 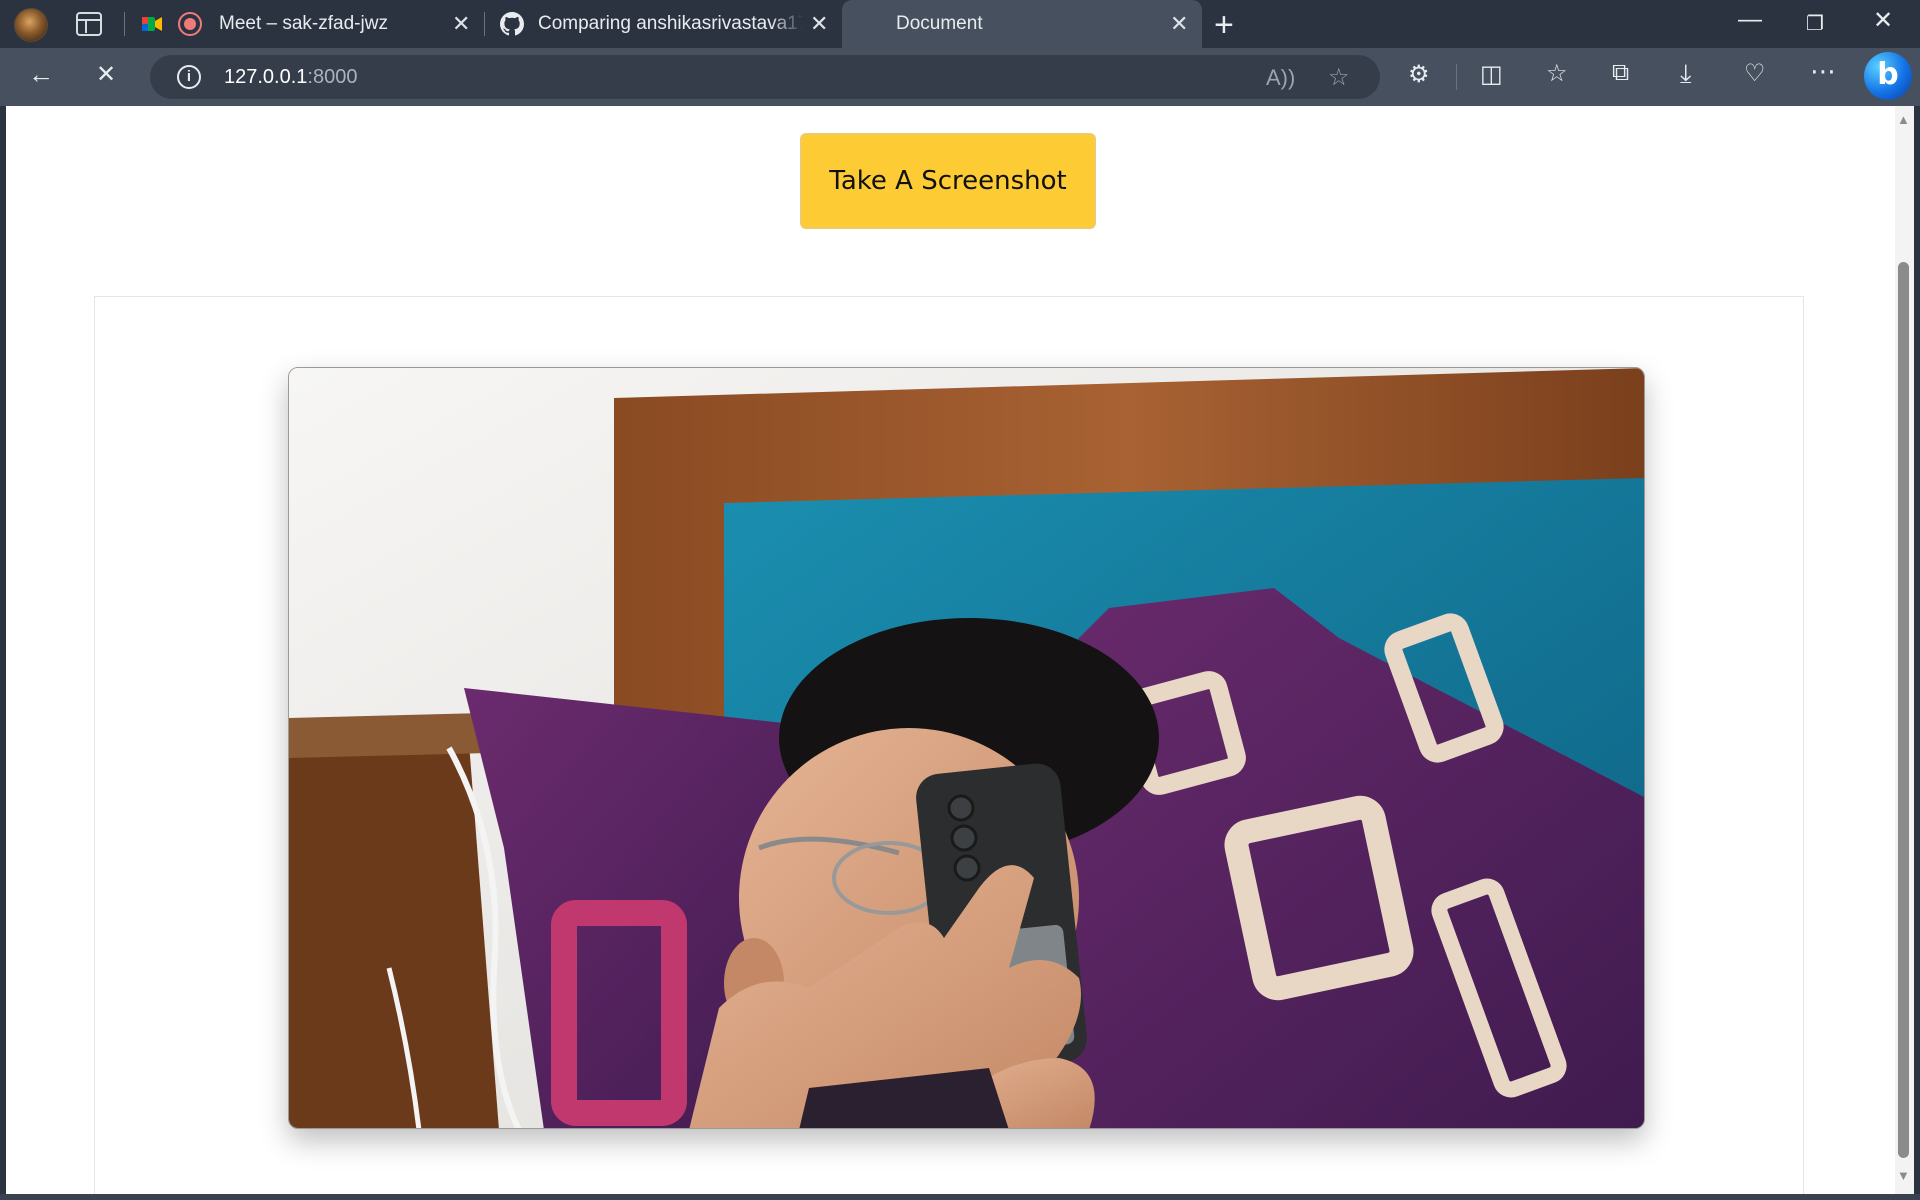 I want to click on address-bar: i 127.0.0.1:8000 A)) ☆, so click(x=765, y=77).